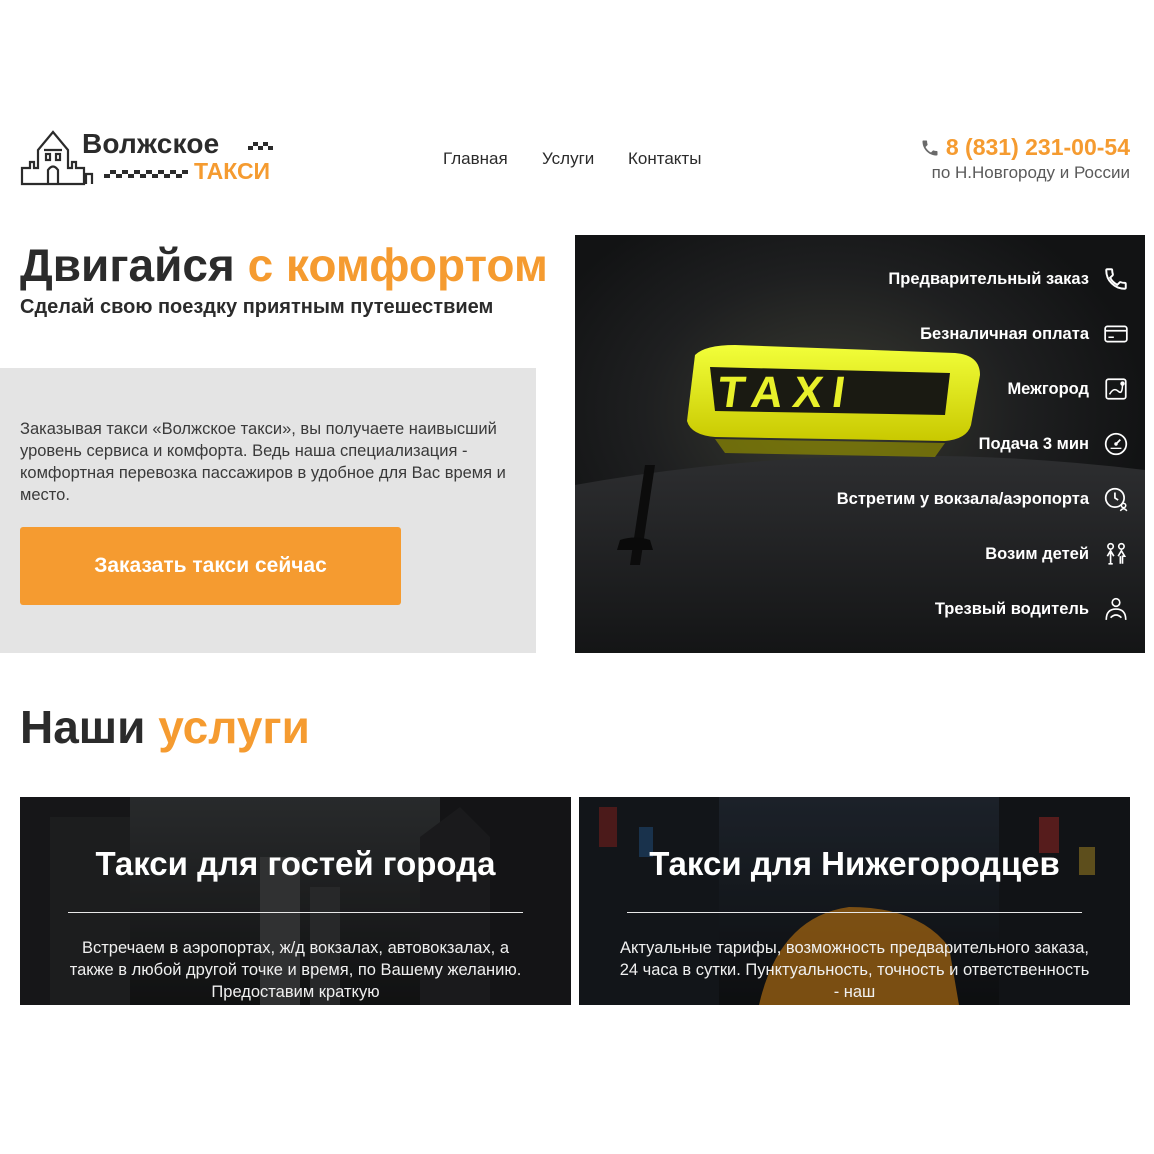 This screenshot has height=1154, width=1154. Describe the element at coordinates (284, 265) in the screenshot. I see `hero-title: Двигайся с комфортом` at that location.